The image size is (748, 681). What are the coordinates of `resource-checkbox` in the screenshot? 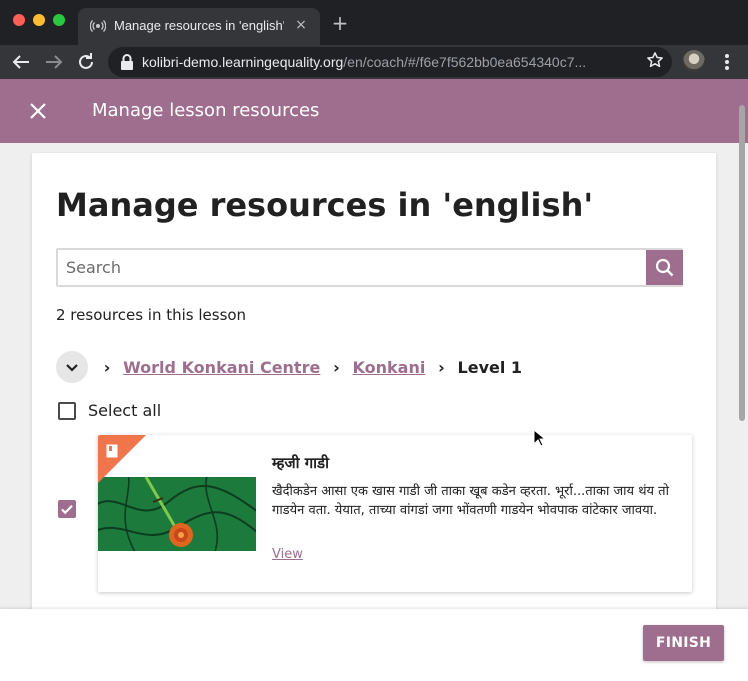 It's located at (67, 509).